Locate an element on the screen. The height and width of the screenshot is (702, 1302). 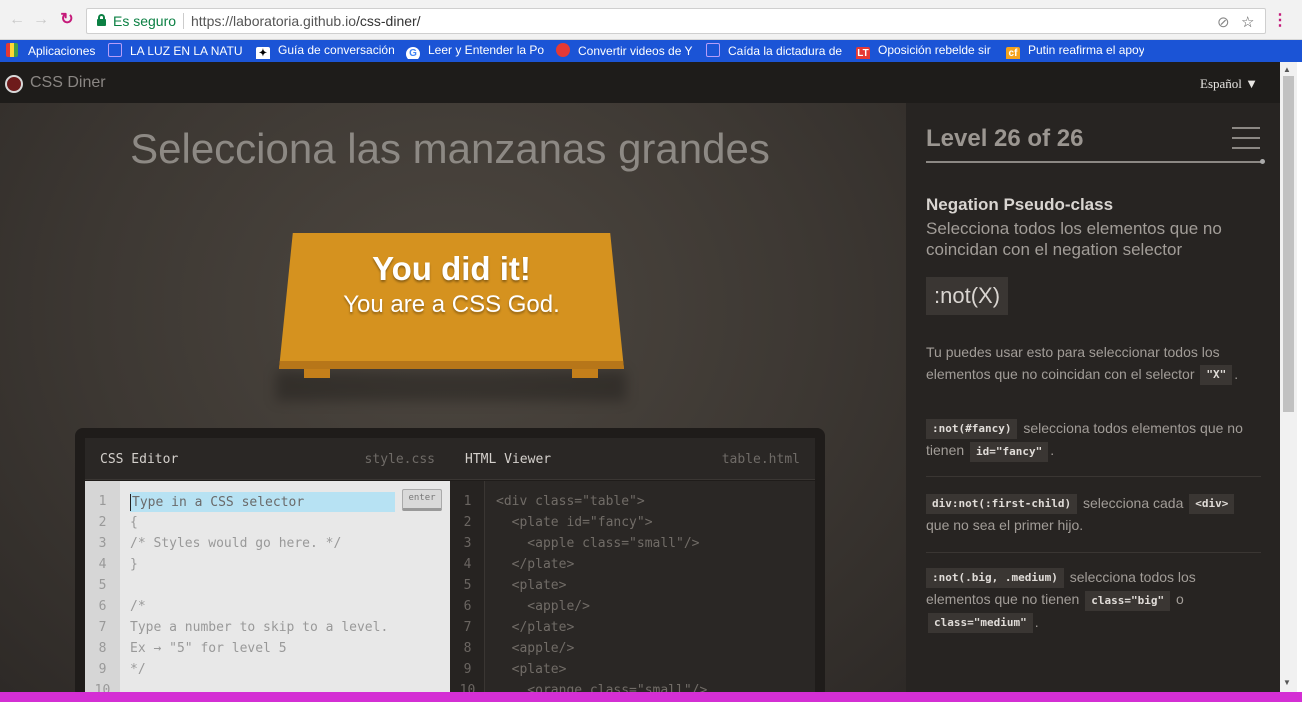
bookmark-star-icon: ☆ is located at coordinates (1247, 22).